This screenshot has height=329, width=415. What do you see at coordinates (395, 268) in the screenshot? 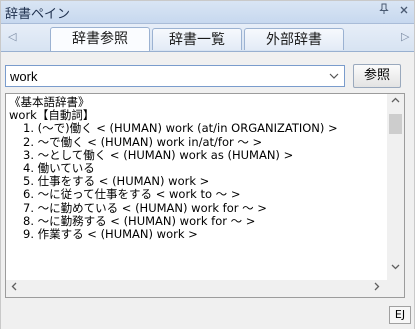
I see `scroll-down-icon` at bounding box center [395, 268].